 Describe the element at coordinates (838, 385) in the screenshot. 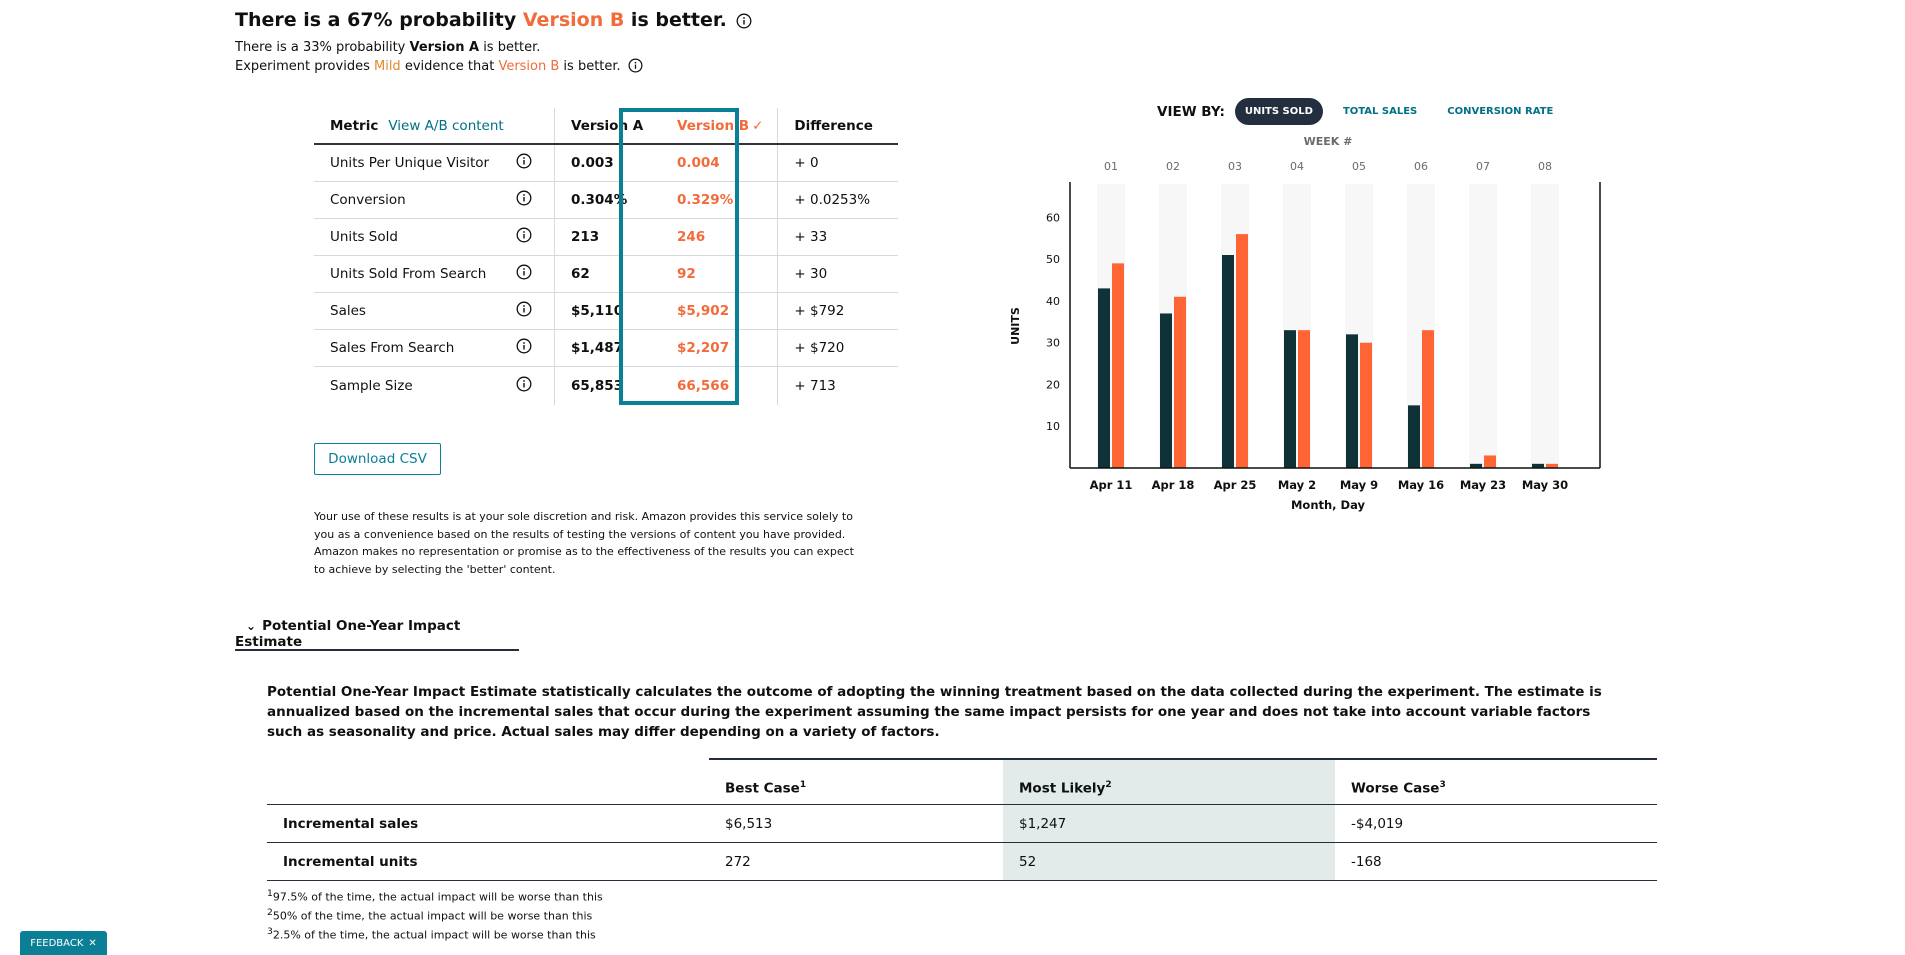

I see `difference-value: + 713` at that location.